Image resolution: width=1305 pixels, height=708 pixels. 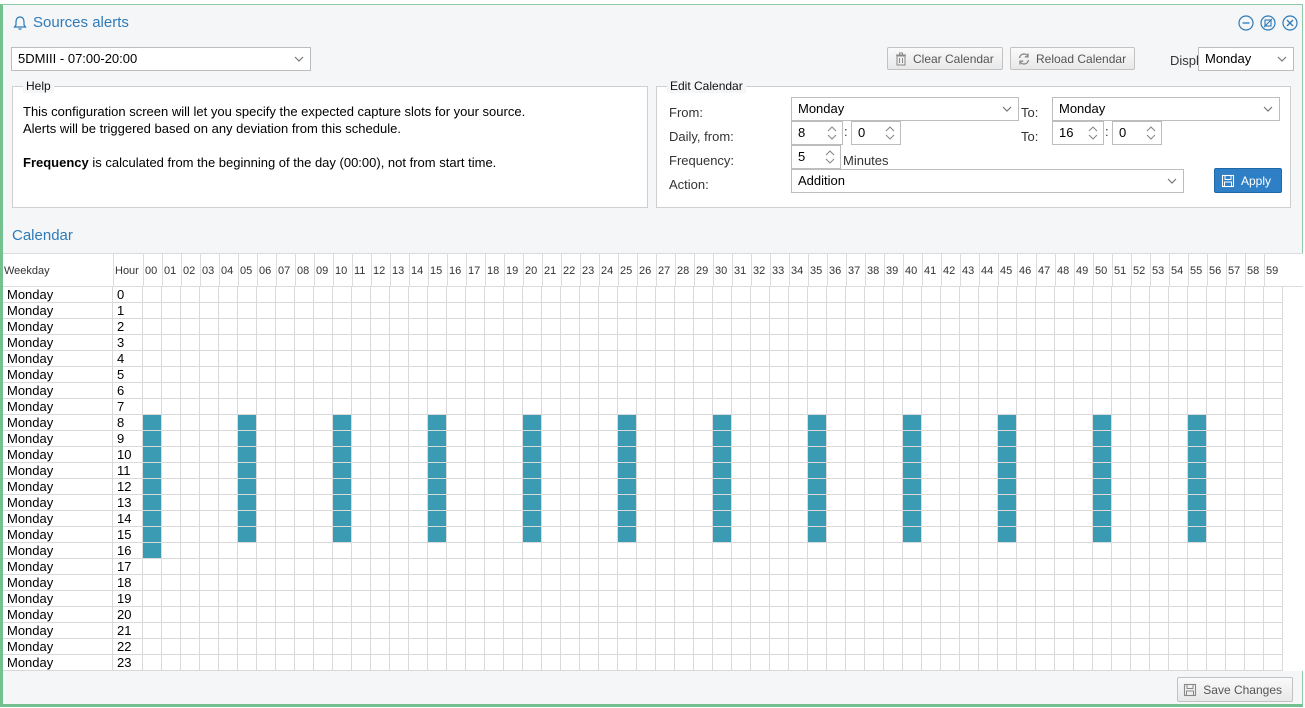 I want to click on from-weekday-select: Monday, so click(x=905, y=109).